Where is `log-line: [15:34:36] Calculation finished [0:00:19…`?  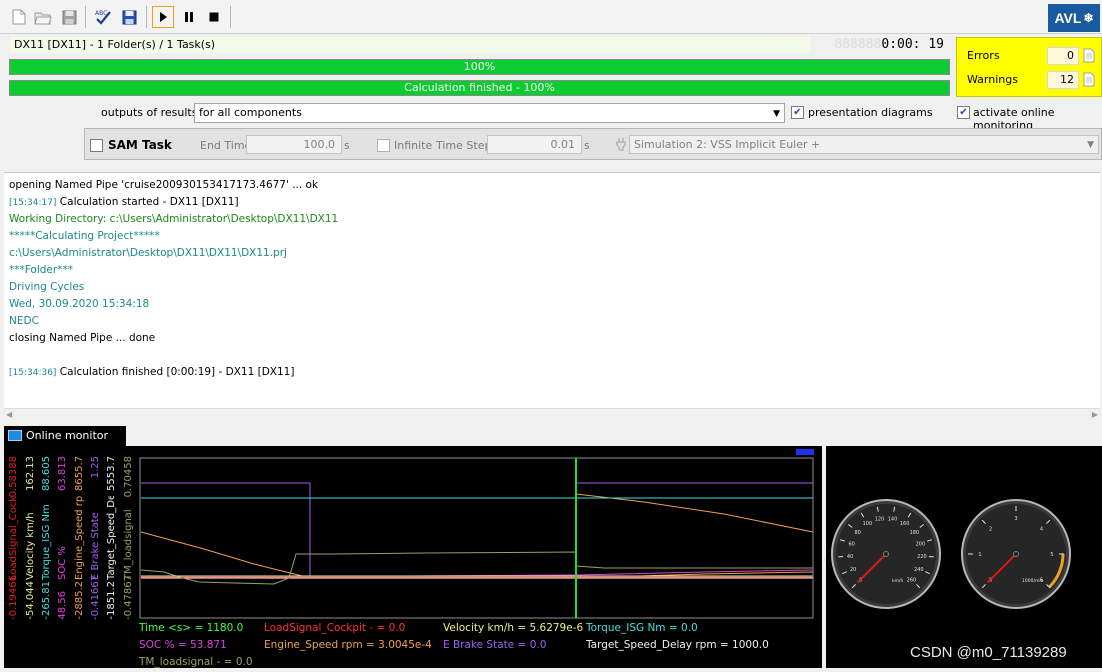 log-line: [15:34:36] Calculation finished [0:00:19… is located at coordinates (552, 372).